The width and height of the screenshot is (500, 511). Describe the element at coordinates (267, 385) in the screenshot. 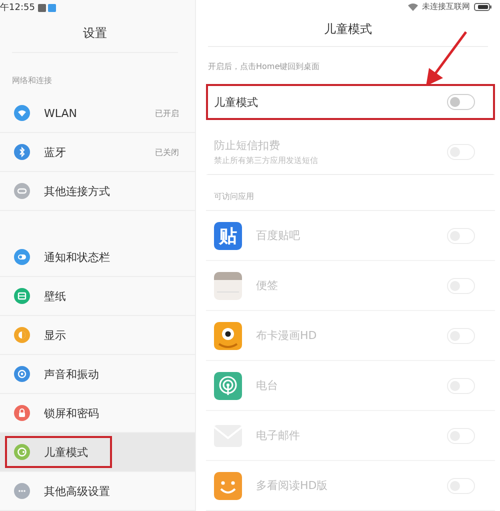

I see `app-name: 电台` at that location.